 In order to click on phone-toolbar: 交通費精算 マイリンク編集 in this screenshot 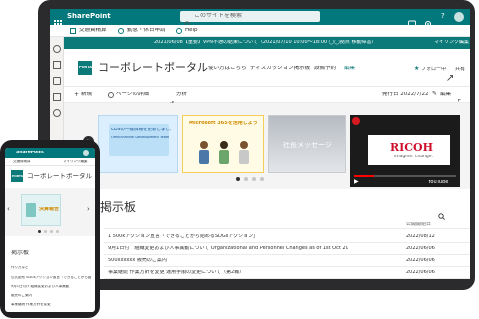, I will do `click(50, 162)`.